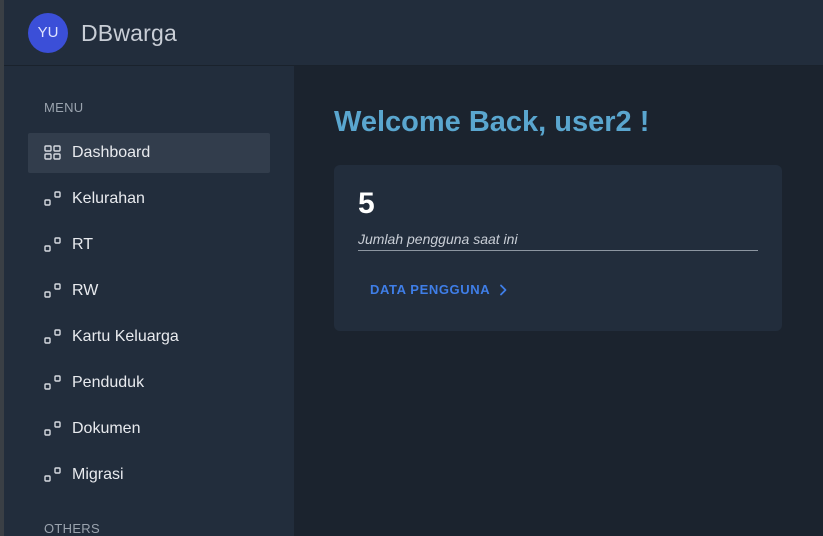  Describe the element at coordinates (149, 383) in the screenshot. I see `sidebar-item-penduduk: Penduduk` at that location.